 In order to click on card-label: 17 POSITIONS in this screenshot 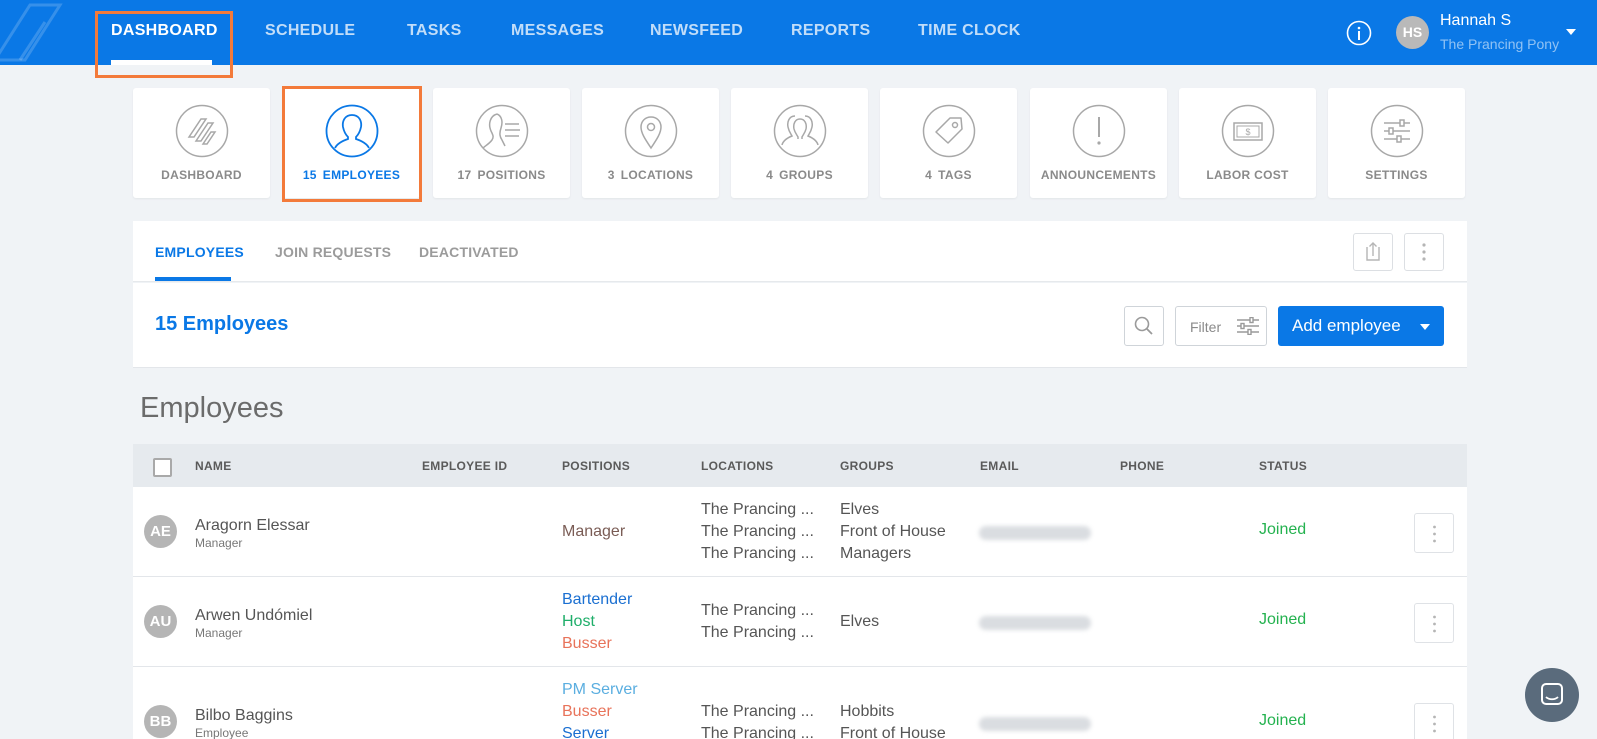, I will do `click(501, 175)`.